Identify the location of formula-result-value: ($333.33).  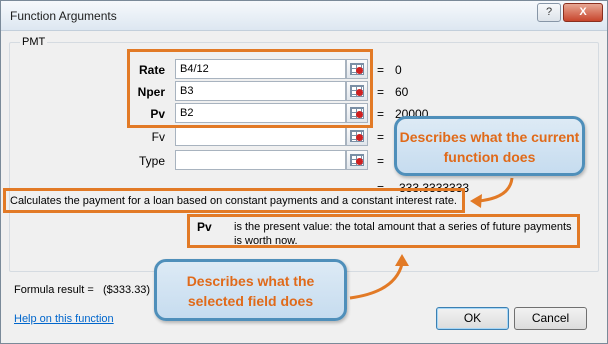
(127, 290).